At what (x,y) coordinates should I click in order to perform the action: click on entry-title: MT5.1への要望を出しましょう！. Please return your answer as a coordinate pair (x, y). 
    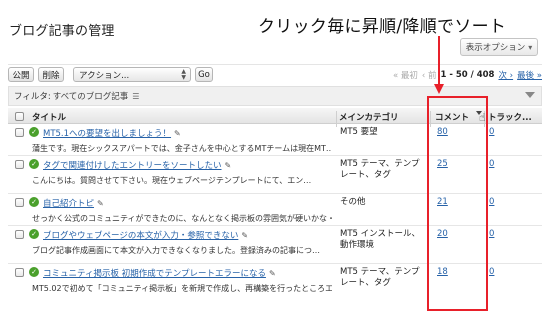
    Looking at the image, I should click on (107, 134).